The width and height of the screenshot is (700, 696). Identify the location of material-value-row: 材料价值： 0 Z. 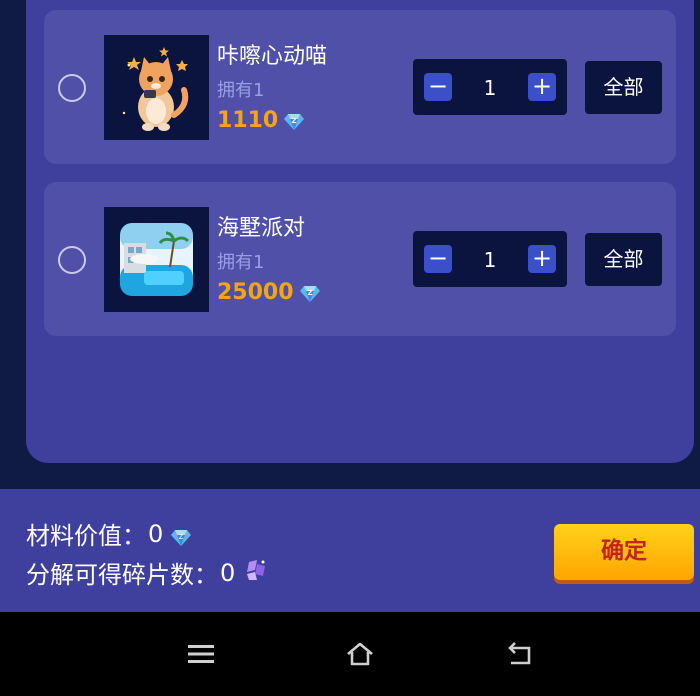
(109, 533).